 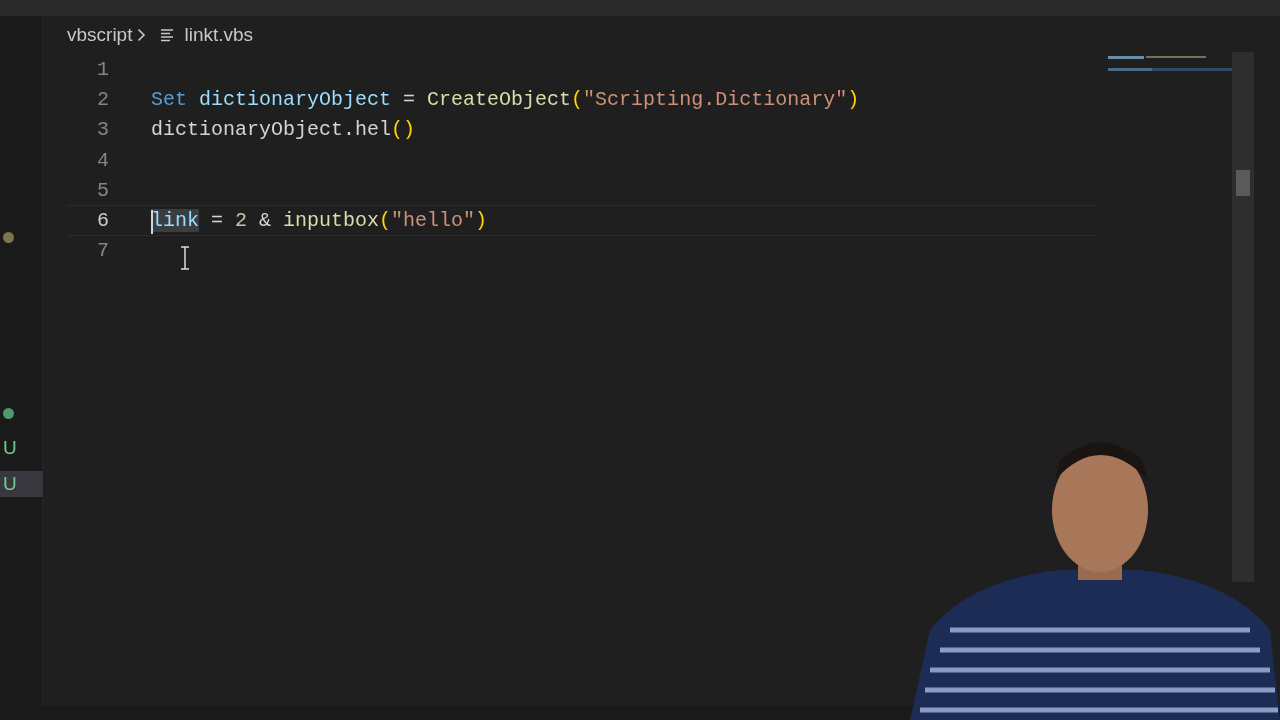 I want to click on code-token: 2, so click(x=241, y=221).